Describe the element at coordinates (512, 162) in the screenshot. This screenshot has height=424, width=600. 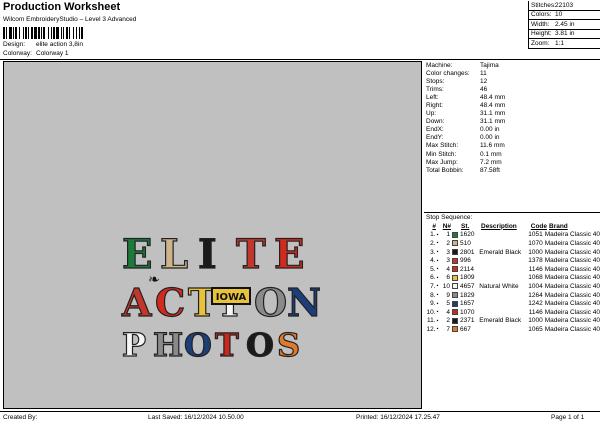
I see `machine-info-row: Max Jump: 7.2 mm` at that location.